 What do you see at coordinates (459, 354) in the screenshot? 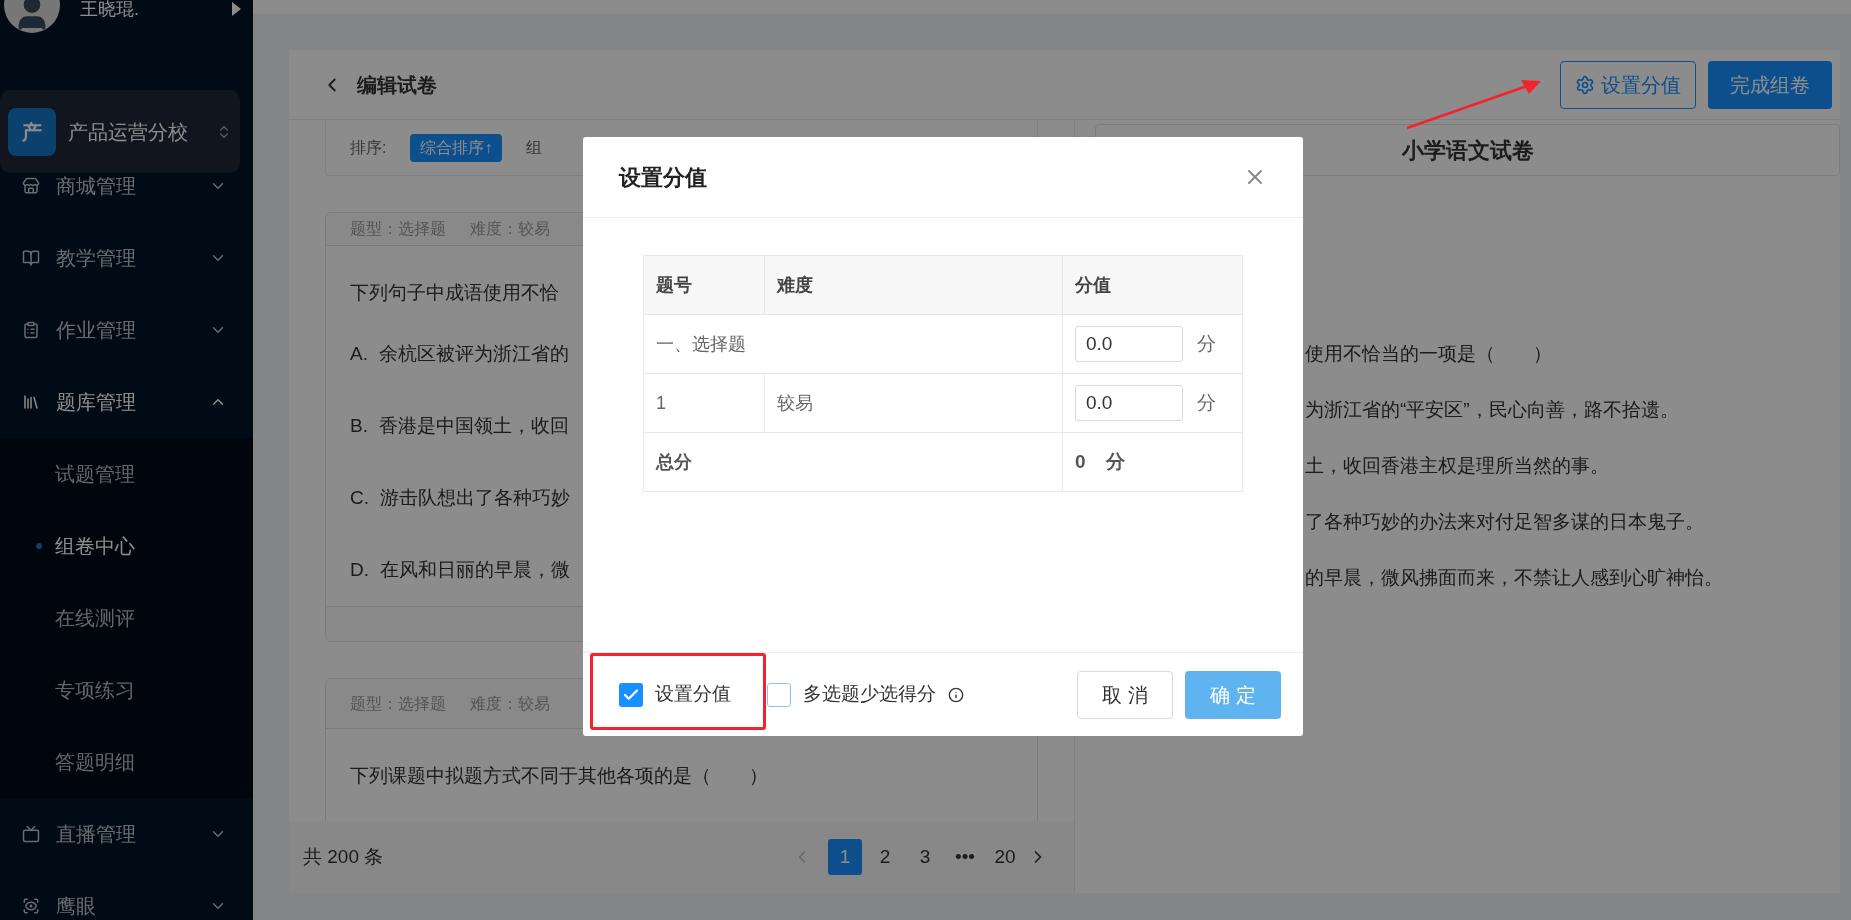
I see `answer-option: A. 余杭区被评为浙江省的` at bounding box center [459, 354].